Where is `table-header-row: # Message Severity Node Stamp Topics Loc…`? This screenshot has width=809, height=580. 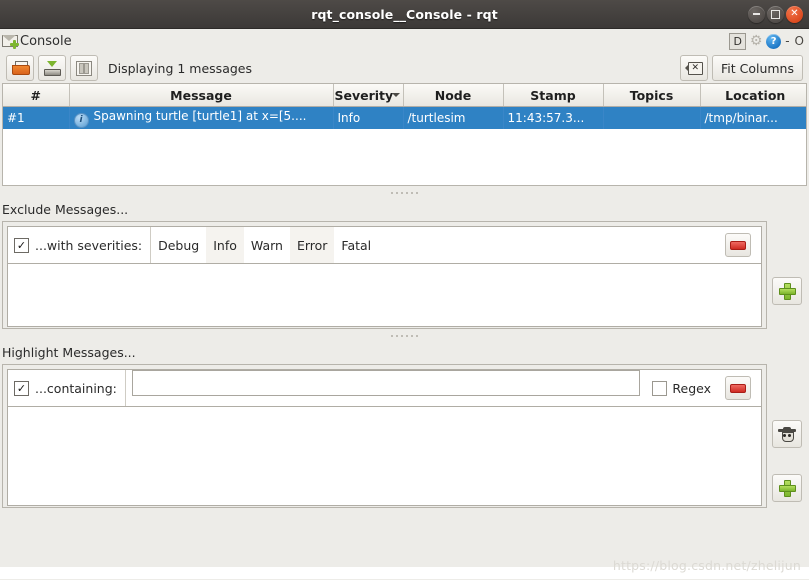
table-header-row: # Message Severity Node Stamp Topics Loc… is located at coordinates (405, 95).